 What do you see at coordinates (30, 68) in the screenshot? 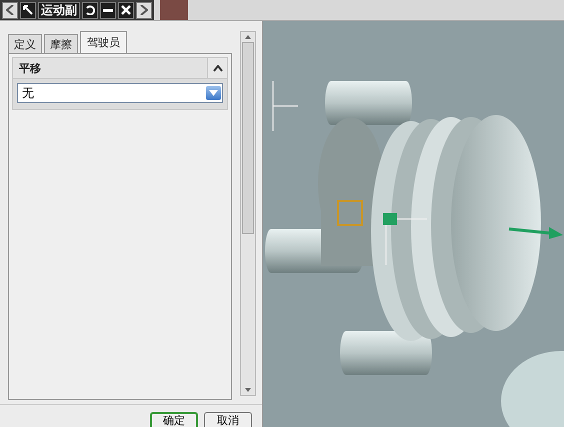
I see `section-title: 平移` at bounding box center [30, 68].